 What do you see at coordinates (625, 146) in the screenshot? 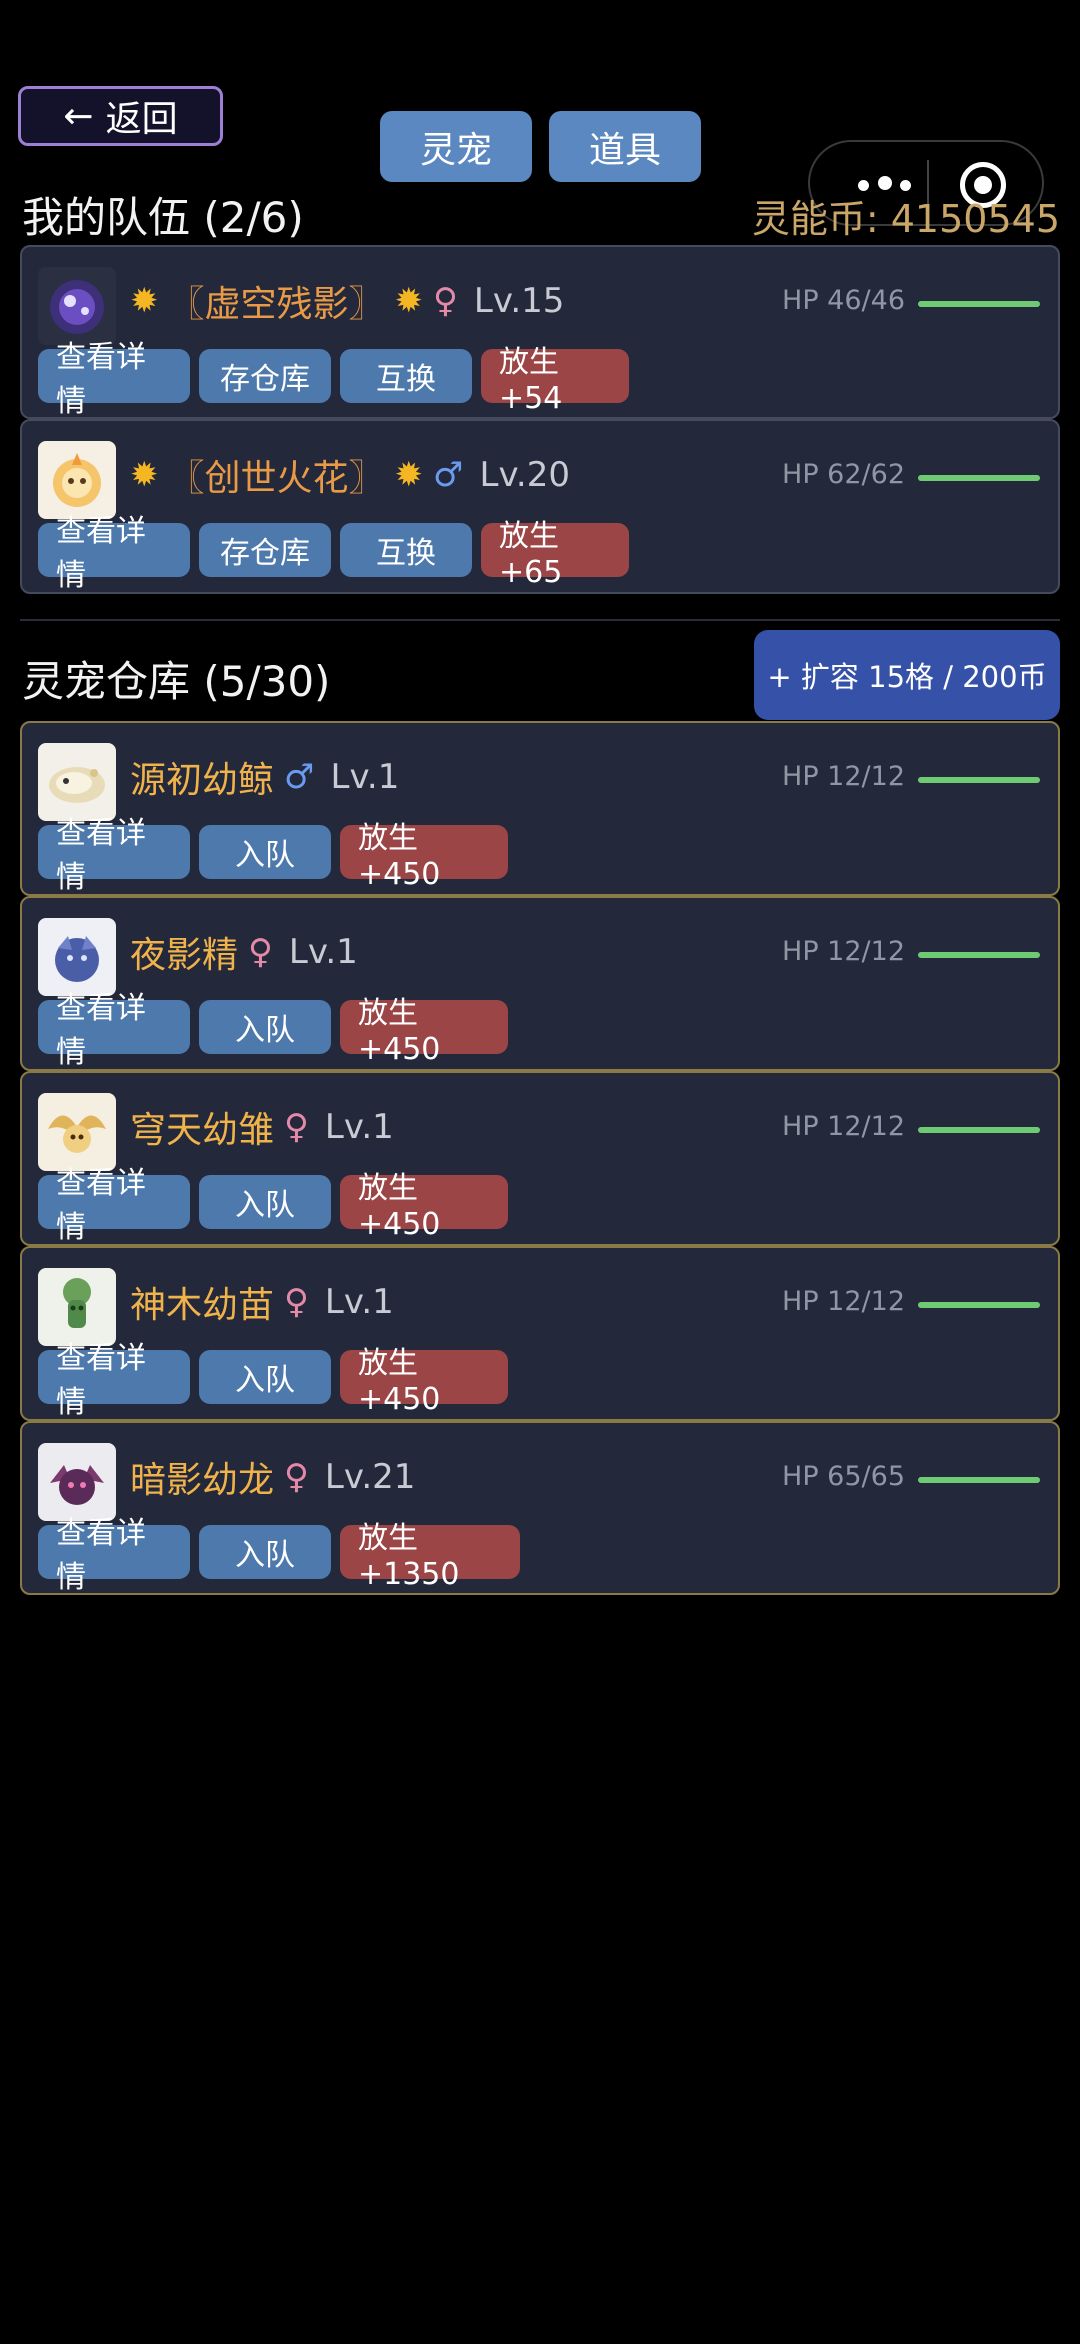
I see `tab-items: 道具` at bounding box center [625, 146].